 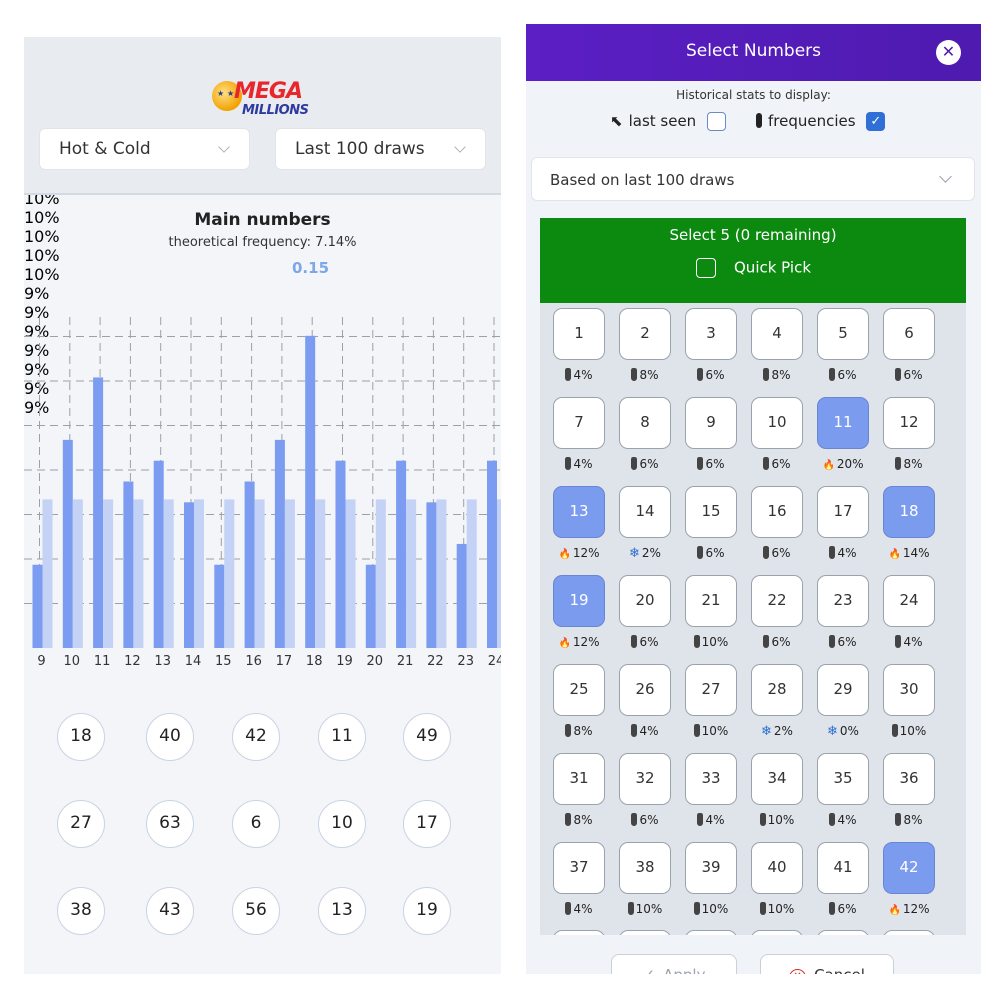 I want to click on number-14-button: 14, so click(x=645, y=512).